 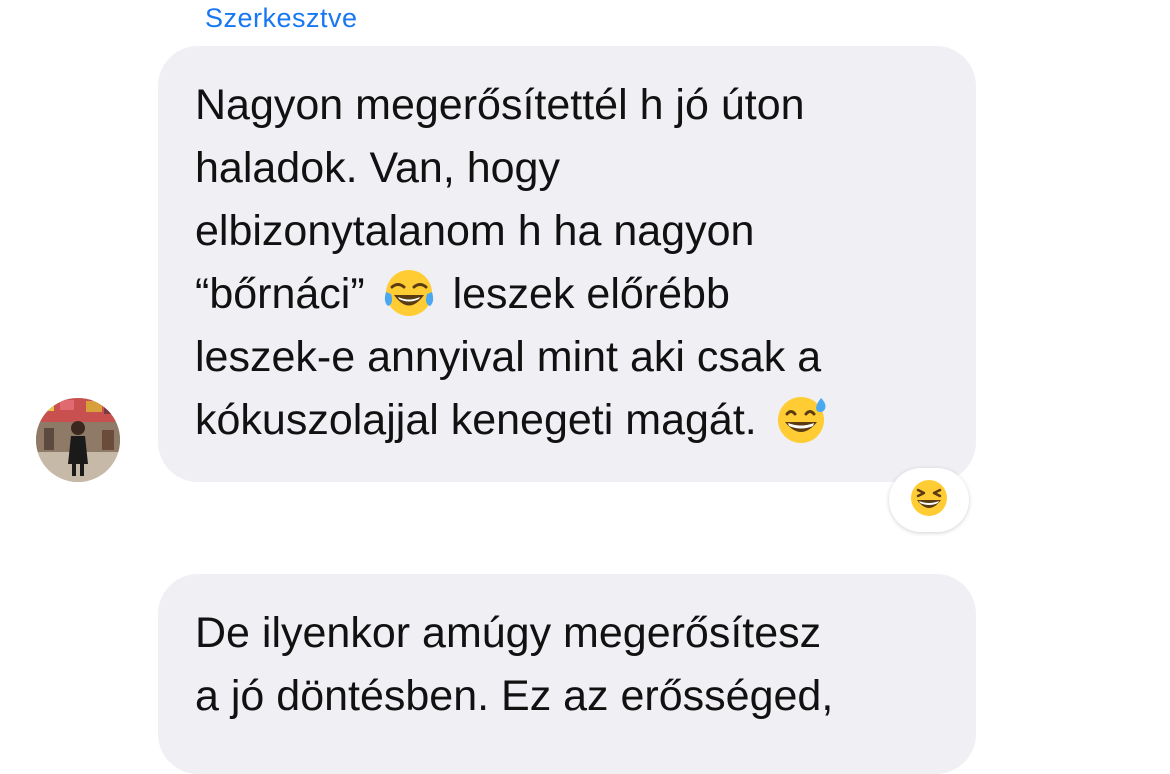 I want to click on avatar, so click(x=78, y=440).